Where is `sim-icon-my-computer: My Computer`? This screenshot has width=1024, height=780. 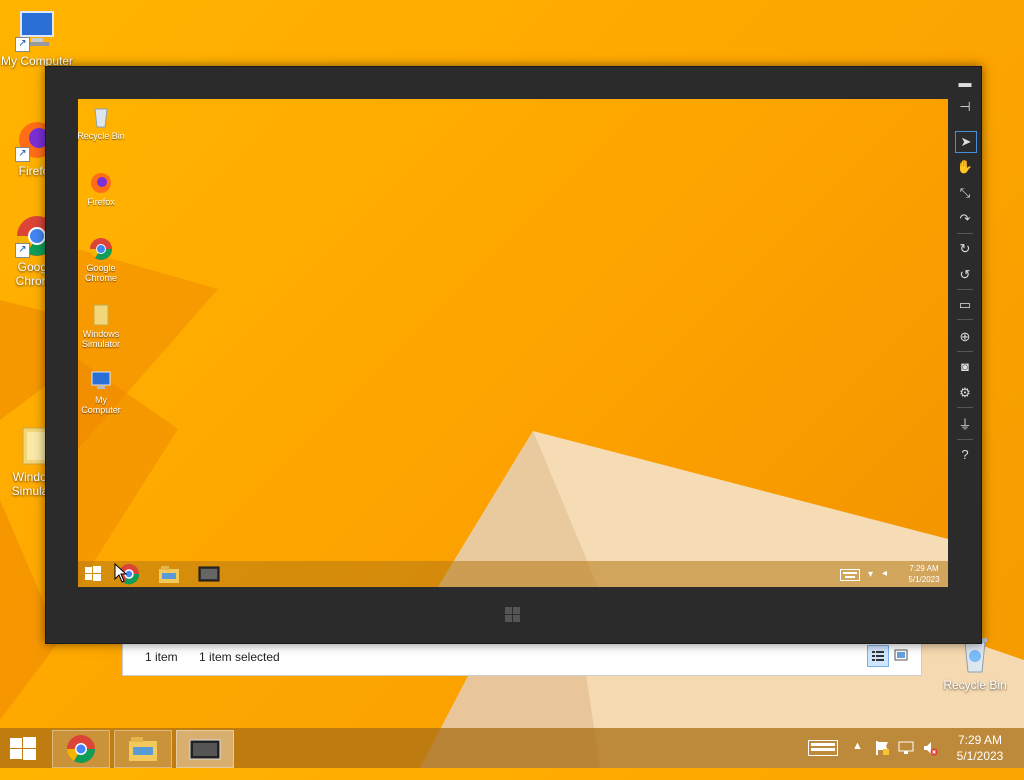 sim-icon-my-computer: My Computer is located at coordinates (102, 392).